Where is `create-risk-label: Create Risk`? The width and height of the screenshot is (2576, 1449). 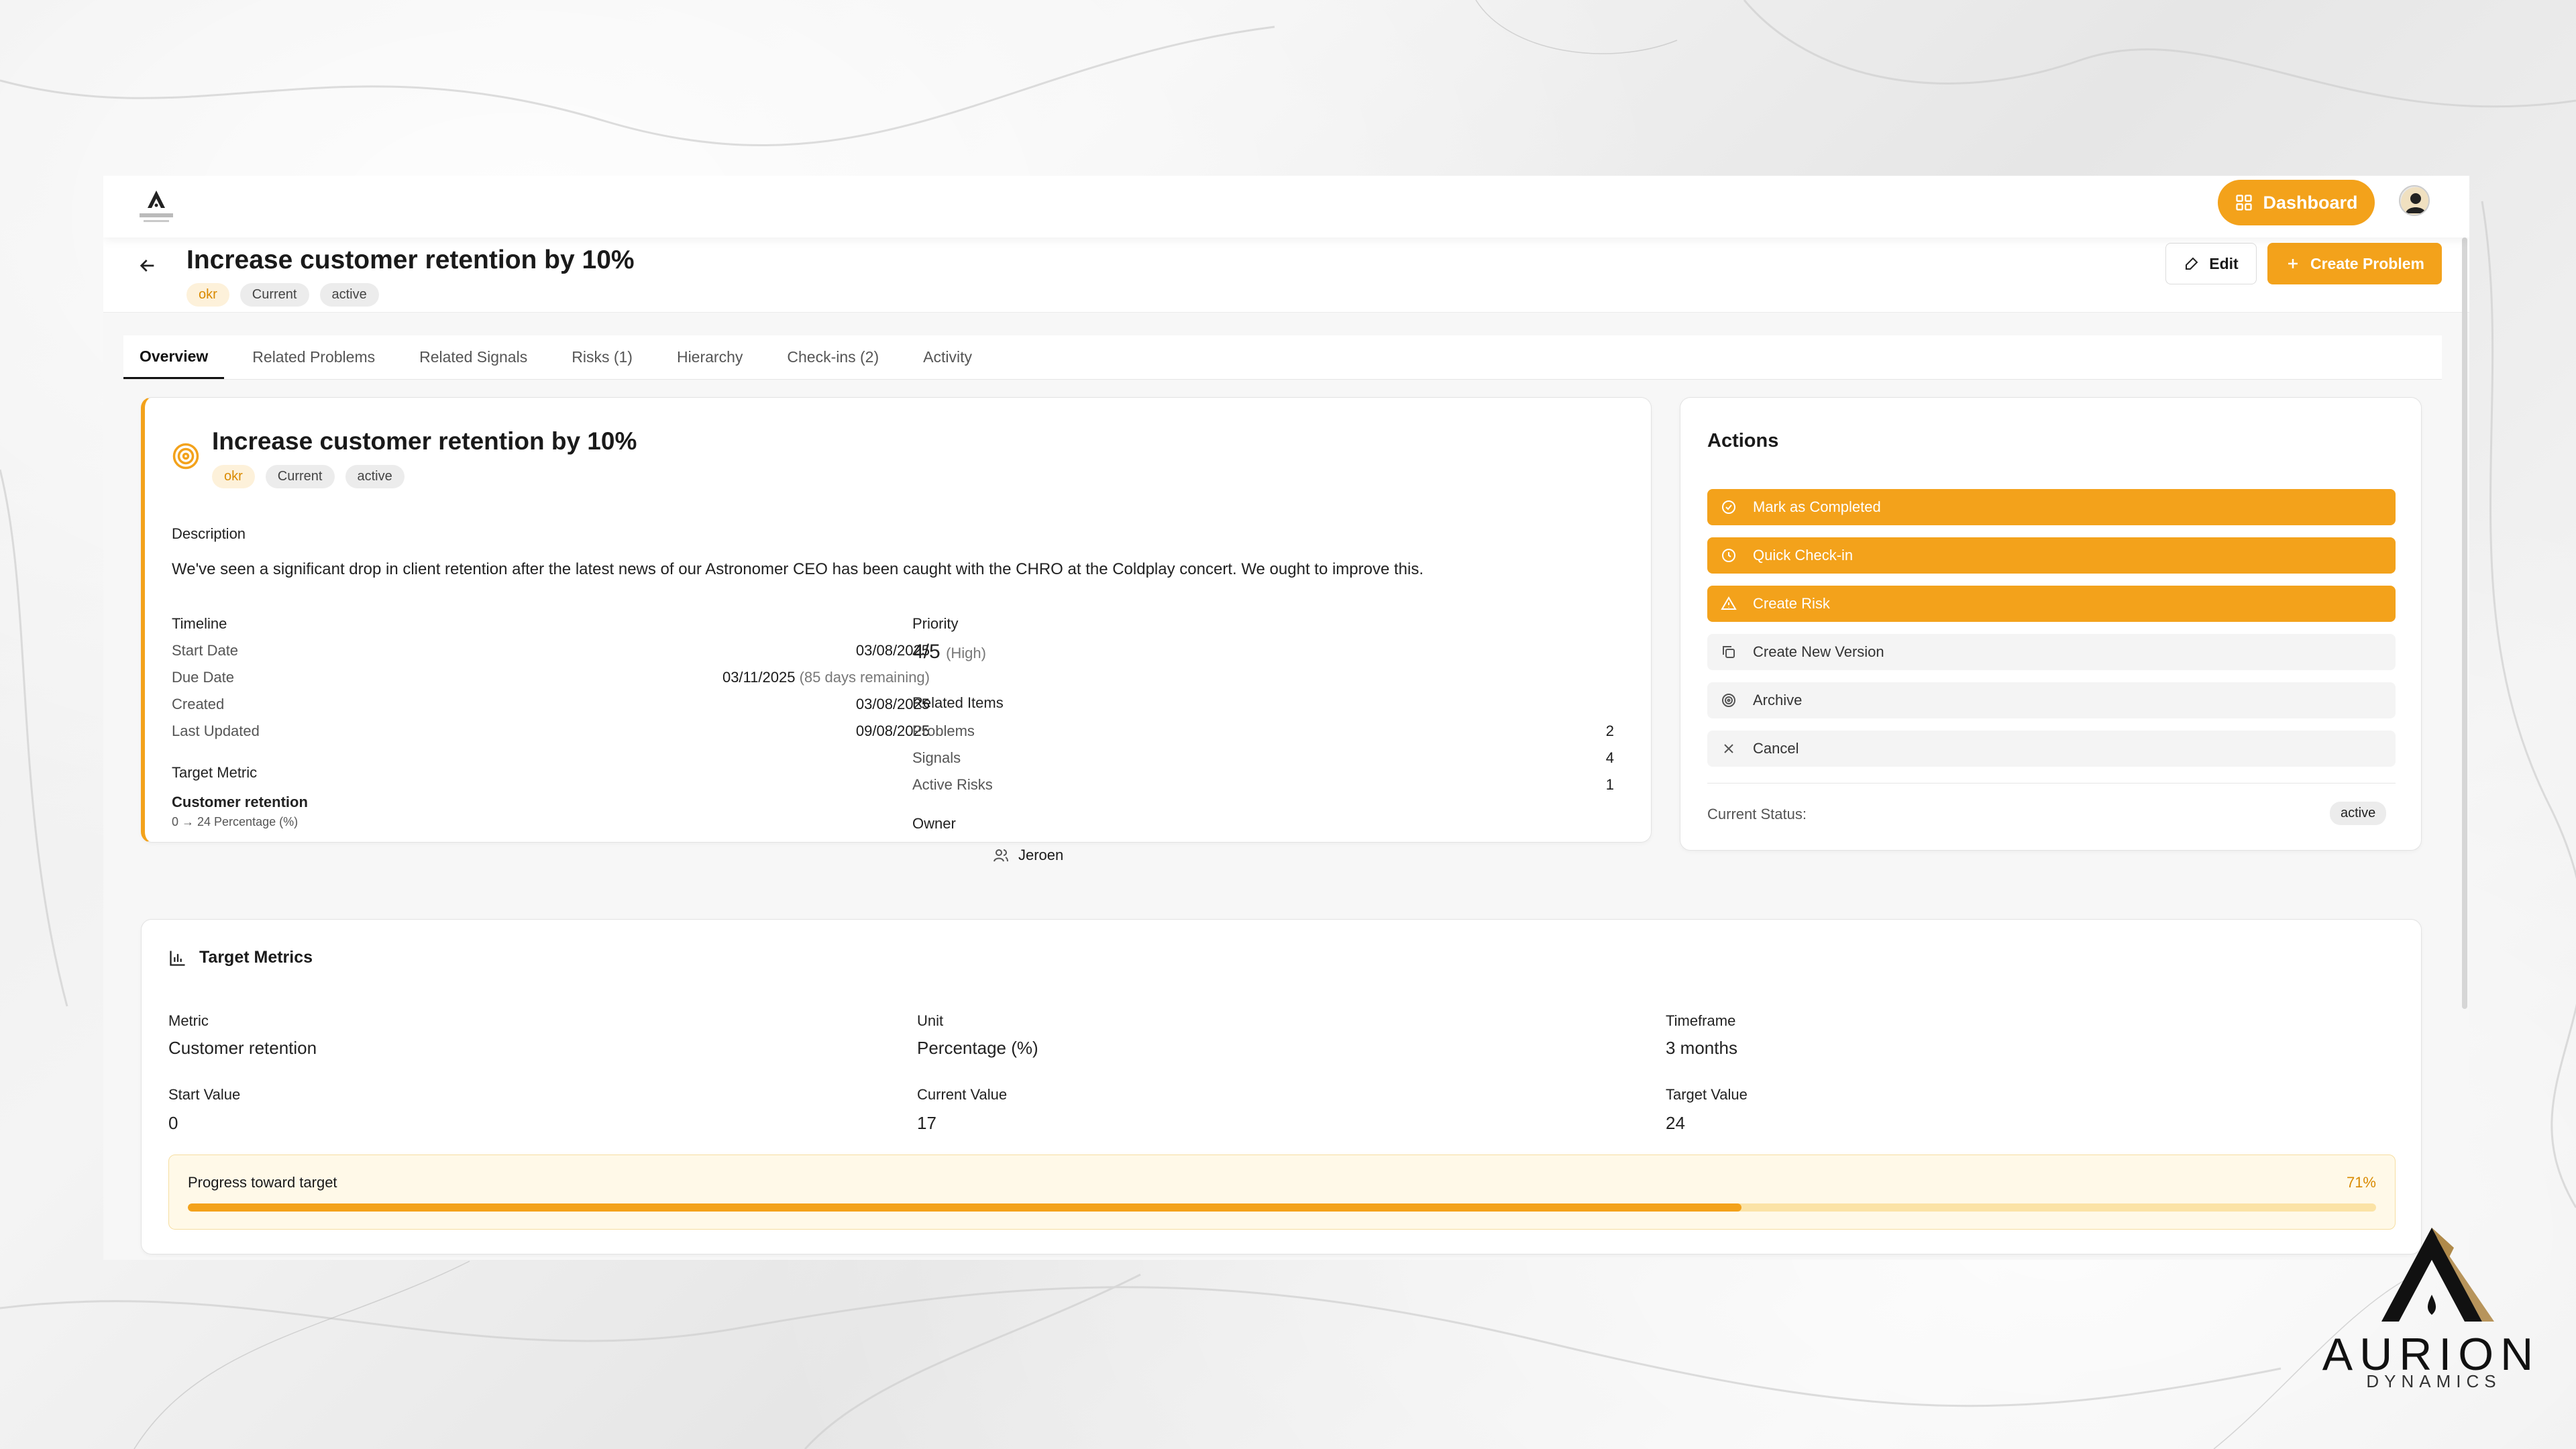 create-risk-label: Create Risk is located at coordinates (1791, 603).